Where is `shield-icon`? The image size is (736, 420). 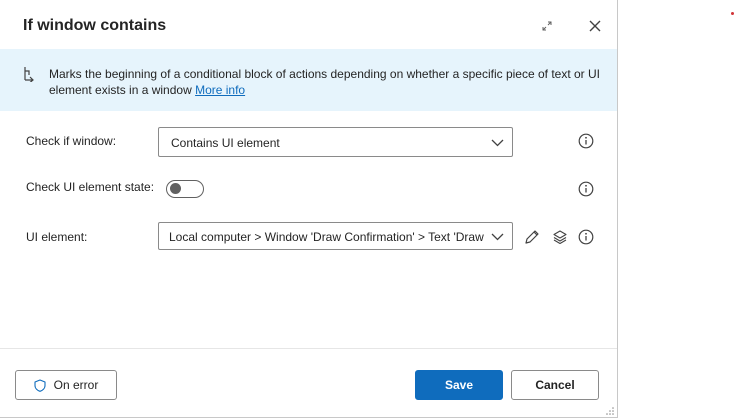
shield-icon is located at coordinates (40, 385).